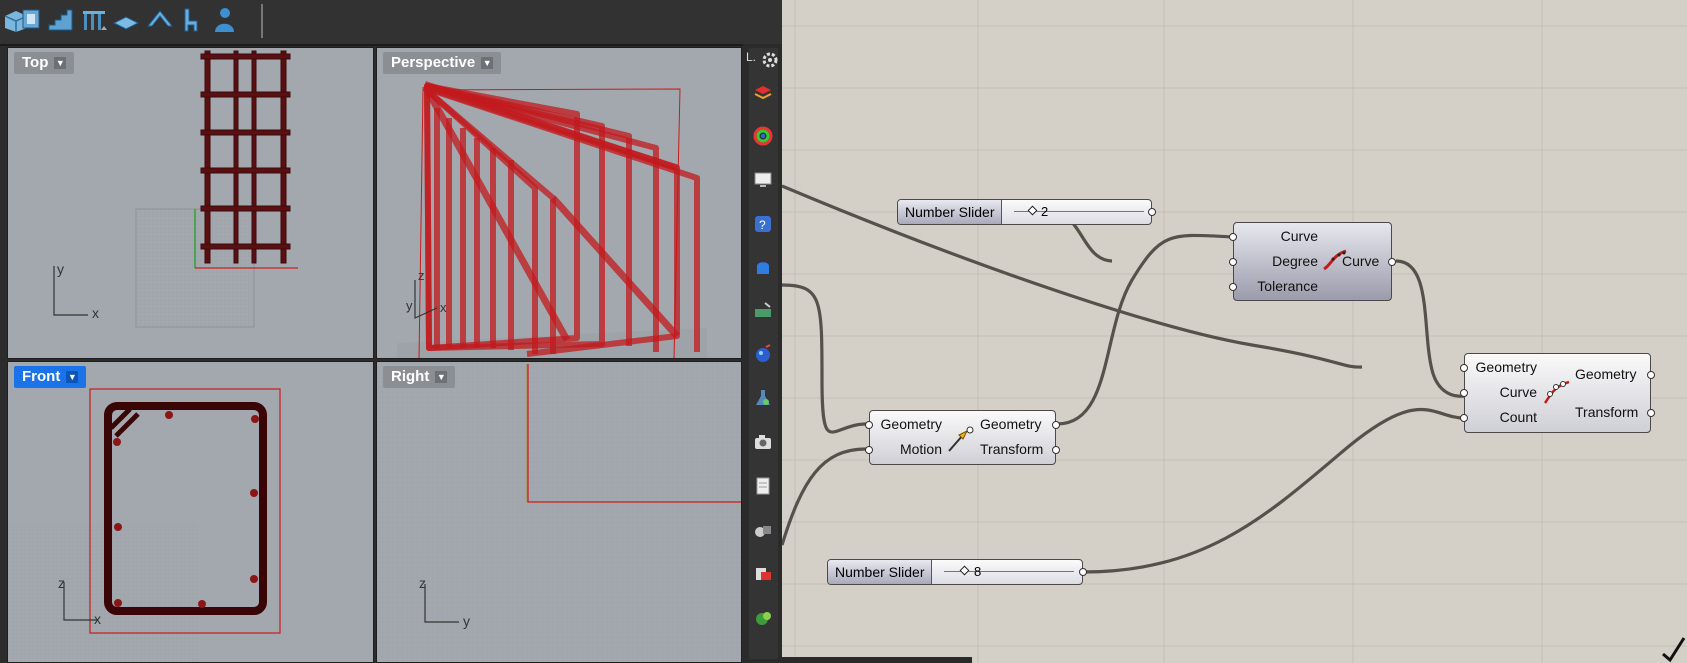 Image resolution: width=1687 pixels, height=663 pixels. What do you see at coordinates (1026, 212) in the screenshot?
I see `number-slider-degree: Number Slider 2` at bounding box center [1026, 212].